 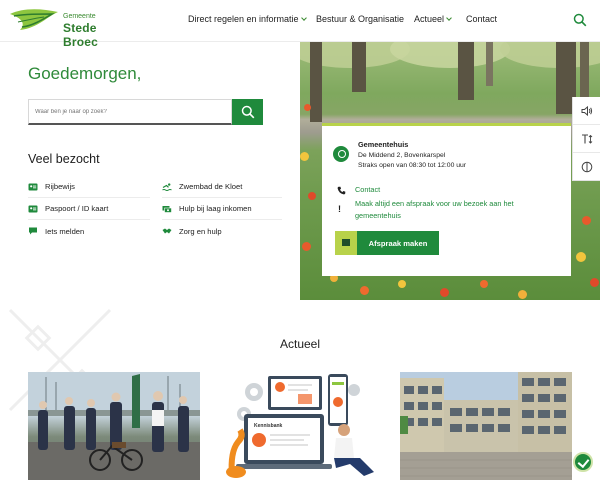 I want to click on contact-link: Contact, so click(x=367, y=189).